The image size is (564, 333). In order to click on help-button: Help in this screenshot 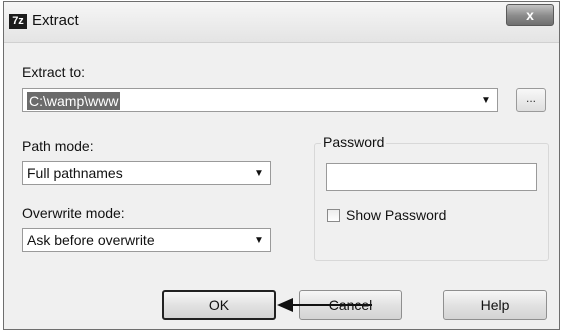, I will do `click(495, 305)`.